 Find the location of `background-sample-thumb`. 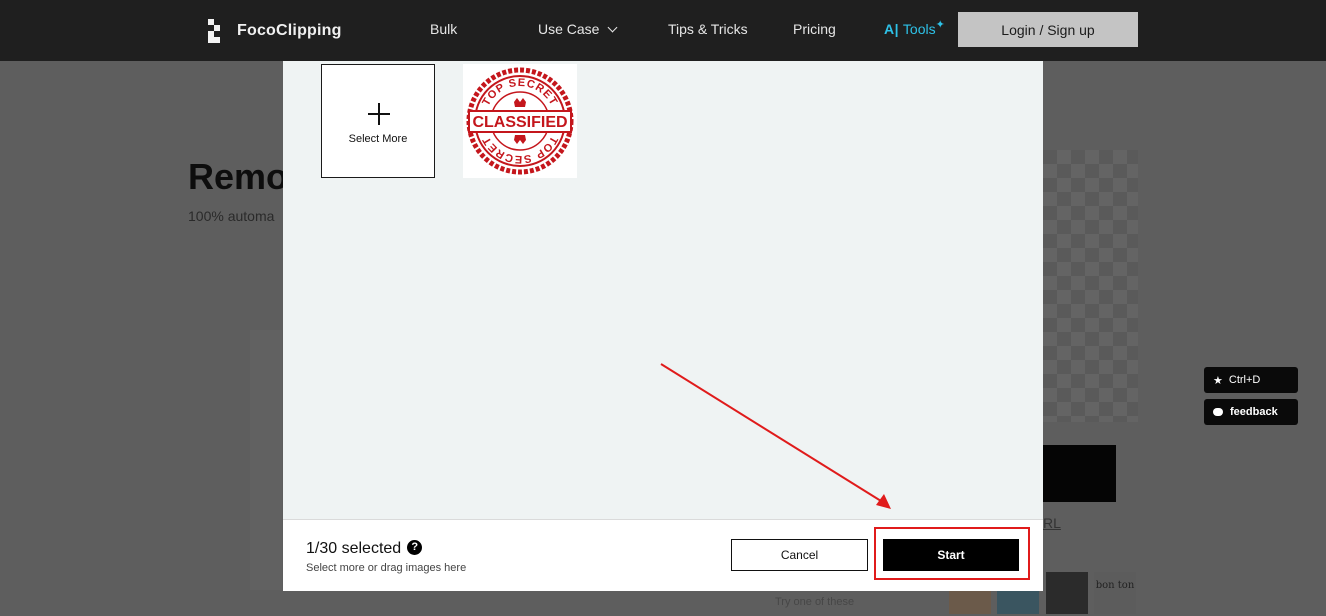

background-sample-thumb is located at coordinates (1067, 593).